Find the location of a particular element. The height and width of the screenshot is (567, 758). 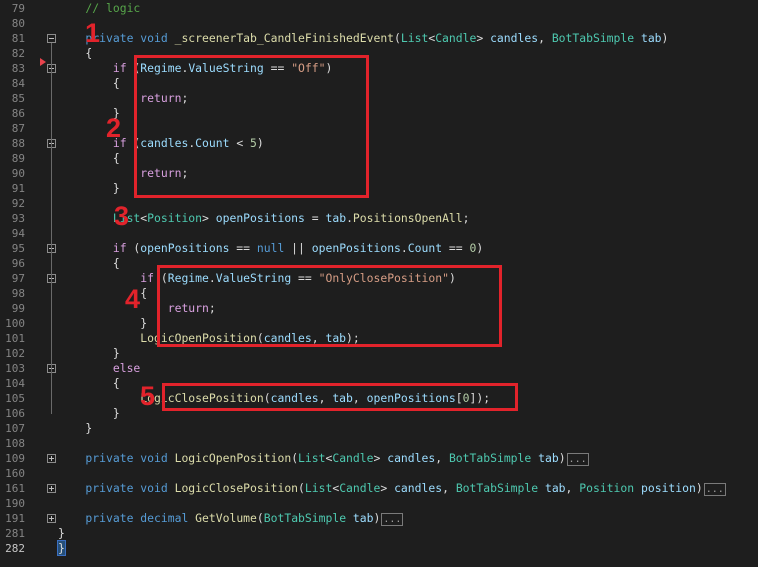

code-token: ; is located at coordinates (466, 218).